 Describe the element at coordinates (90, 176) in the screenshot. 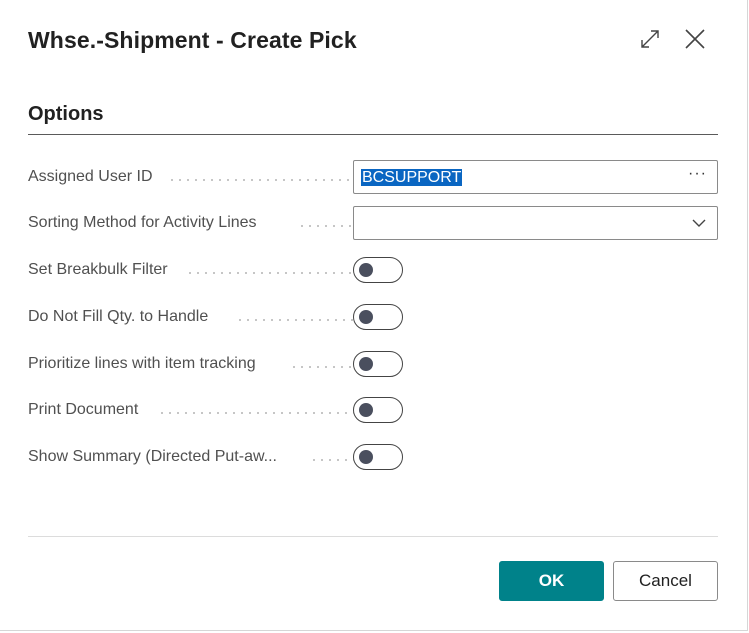

I see `field-label: Assigned User ID` at that location.